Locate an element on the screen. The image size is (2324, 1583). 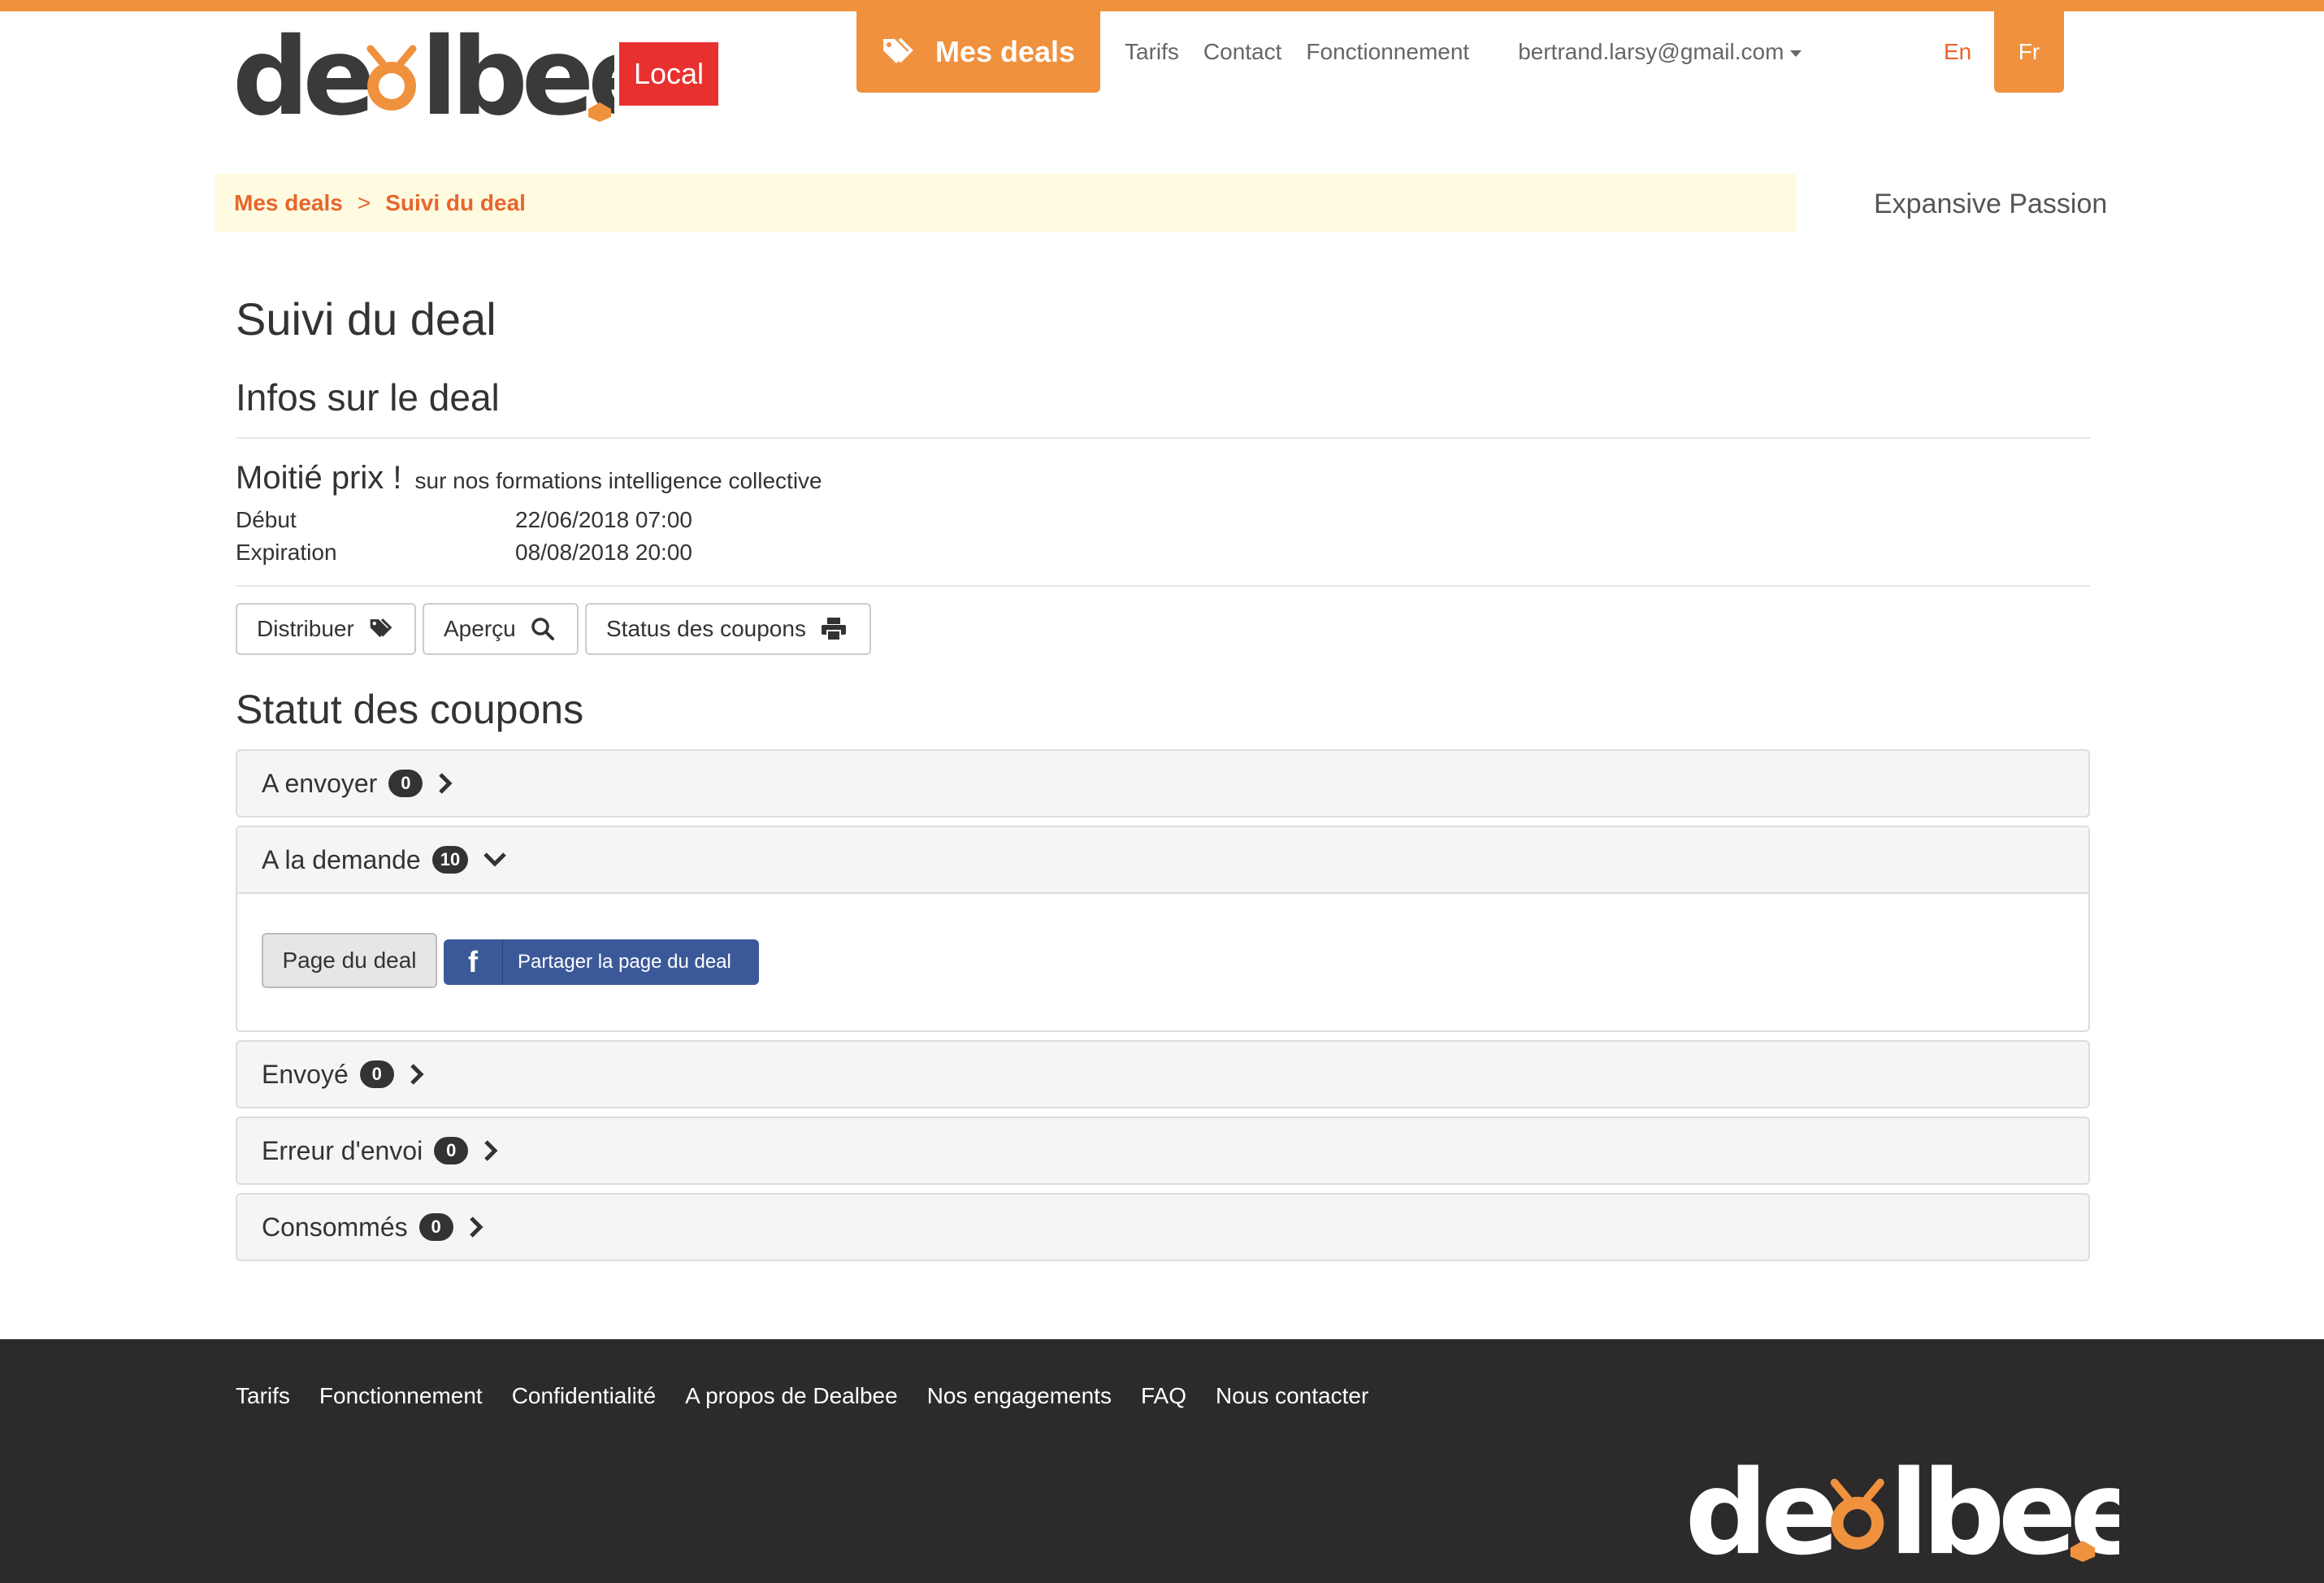
panel-label: A la demande is located at coordinates (342, 859).